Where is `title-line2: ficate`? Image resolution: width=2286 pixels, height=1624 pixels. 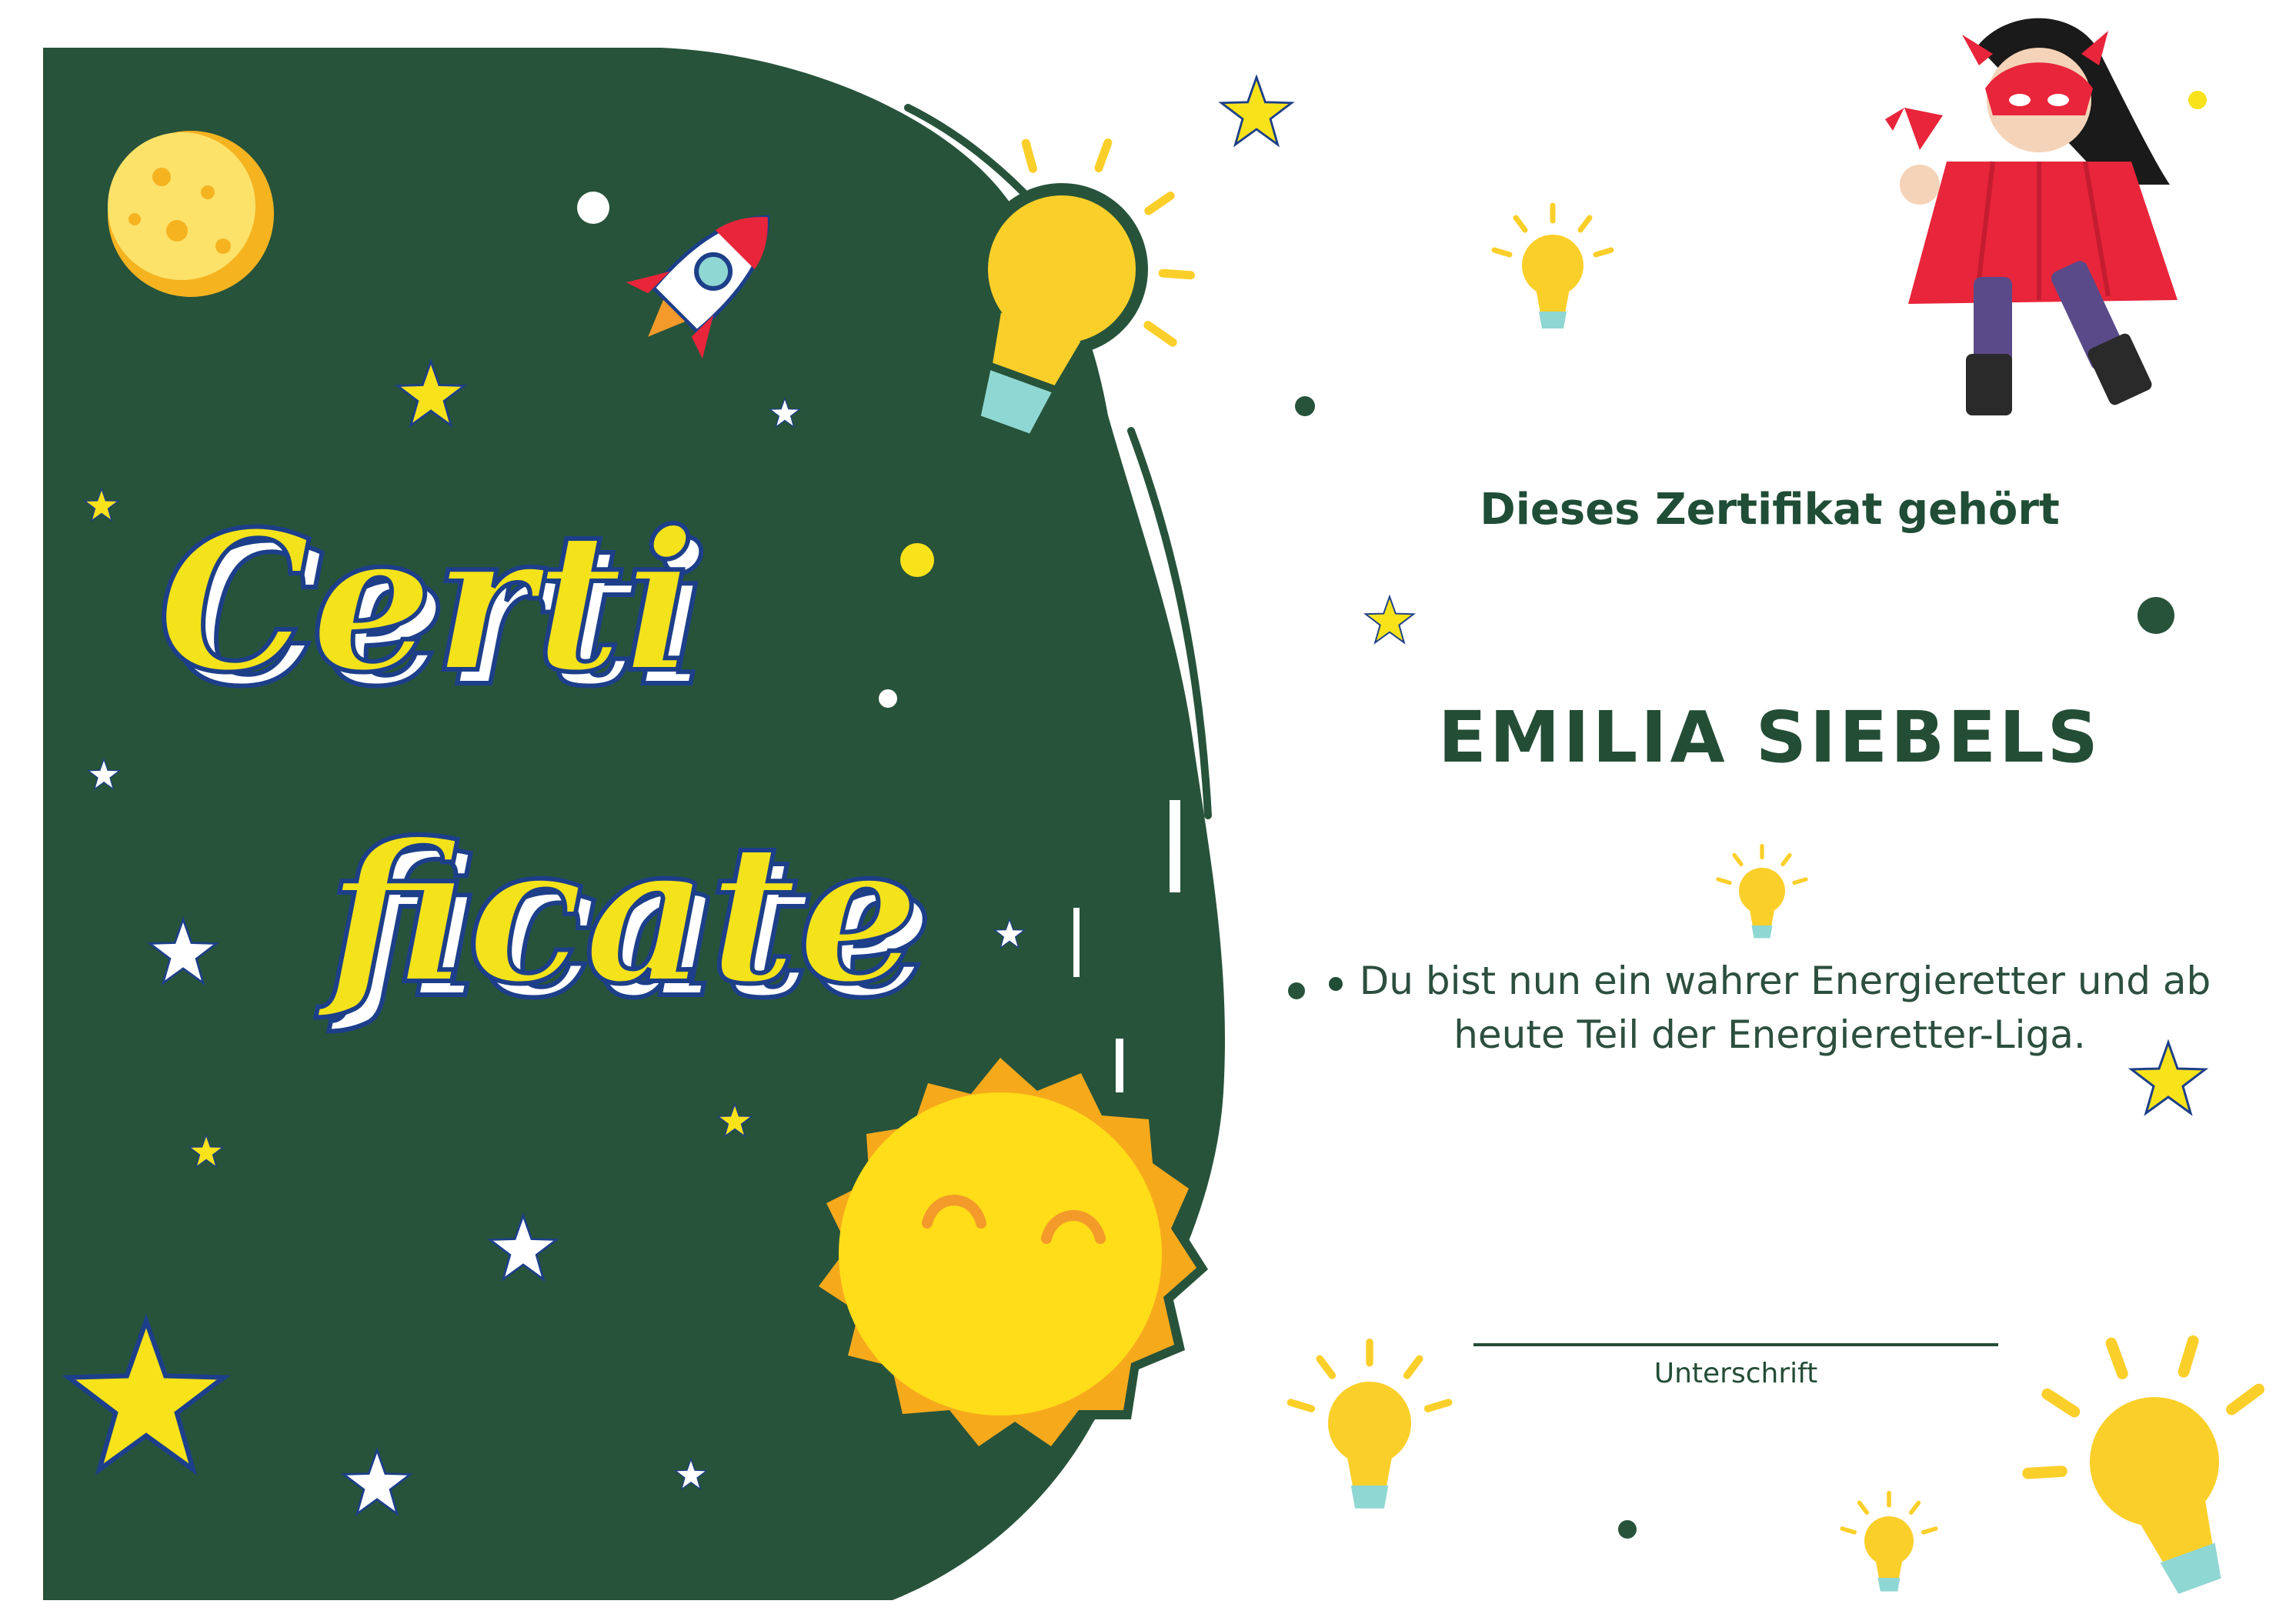 title-line2: ficate is located at coordinates (617, 913).